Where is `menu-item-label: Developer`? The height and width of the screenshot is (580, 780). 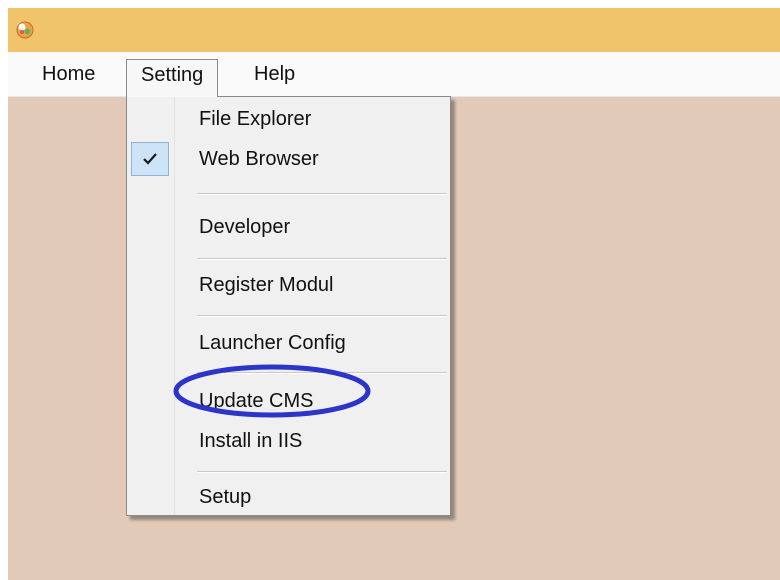 menu-item-label: Developer is located at coordinates (245, 227).